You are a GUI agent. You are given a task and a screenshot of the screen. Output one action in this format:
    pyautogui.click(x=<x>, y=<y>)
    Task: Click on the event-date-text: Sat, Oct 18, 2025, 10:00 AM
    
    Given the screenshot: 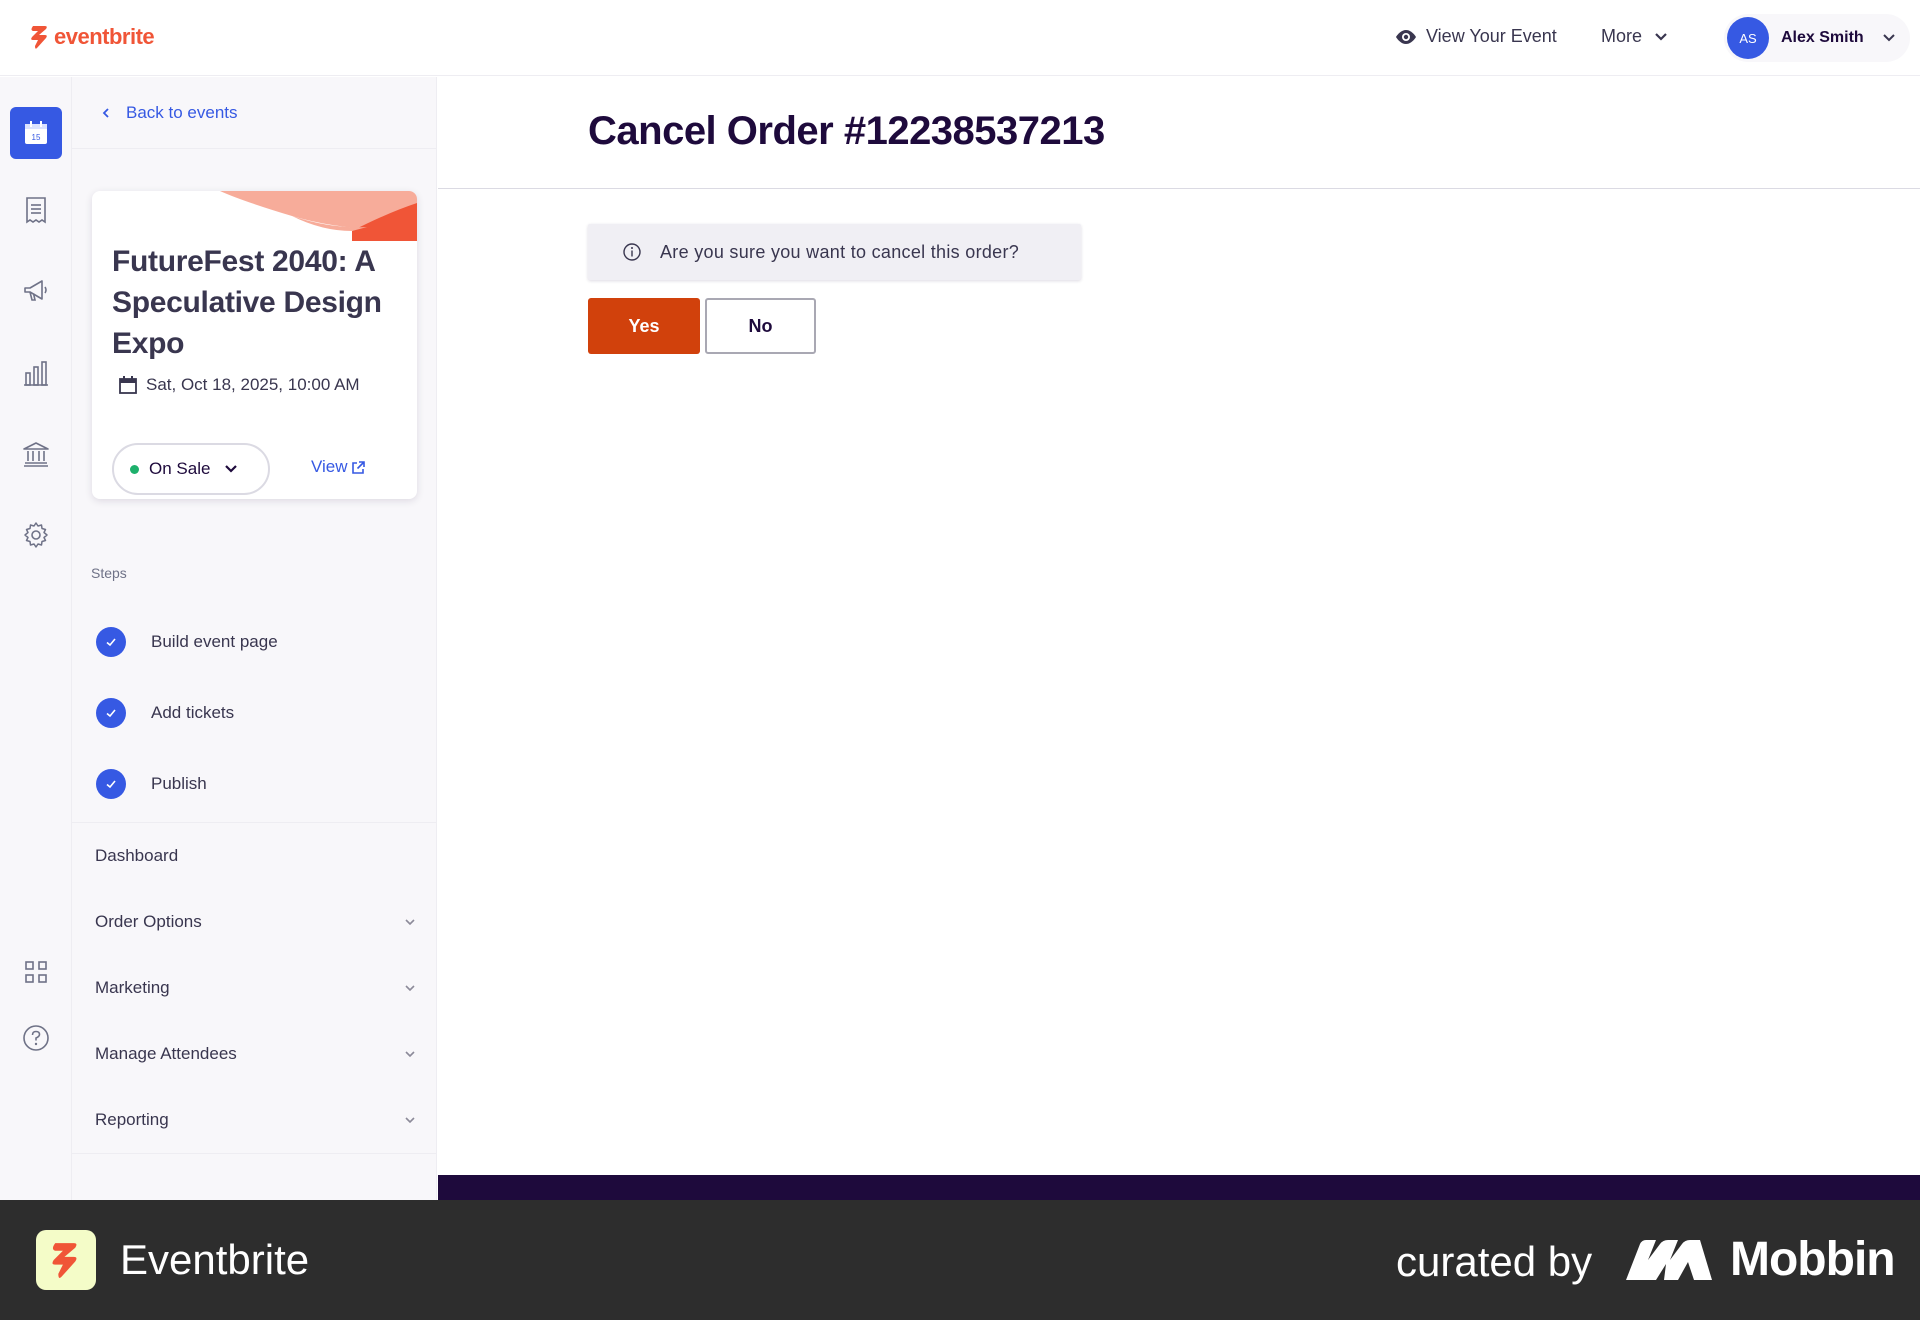 What is the action you would take?
    pyautogui.click(x=253, y=384)
    